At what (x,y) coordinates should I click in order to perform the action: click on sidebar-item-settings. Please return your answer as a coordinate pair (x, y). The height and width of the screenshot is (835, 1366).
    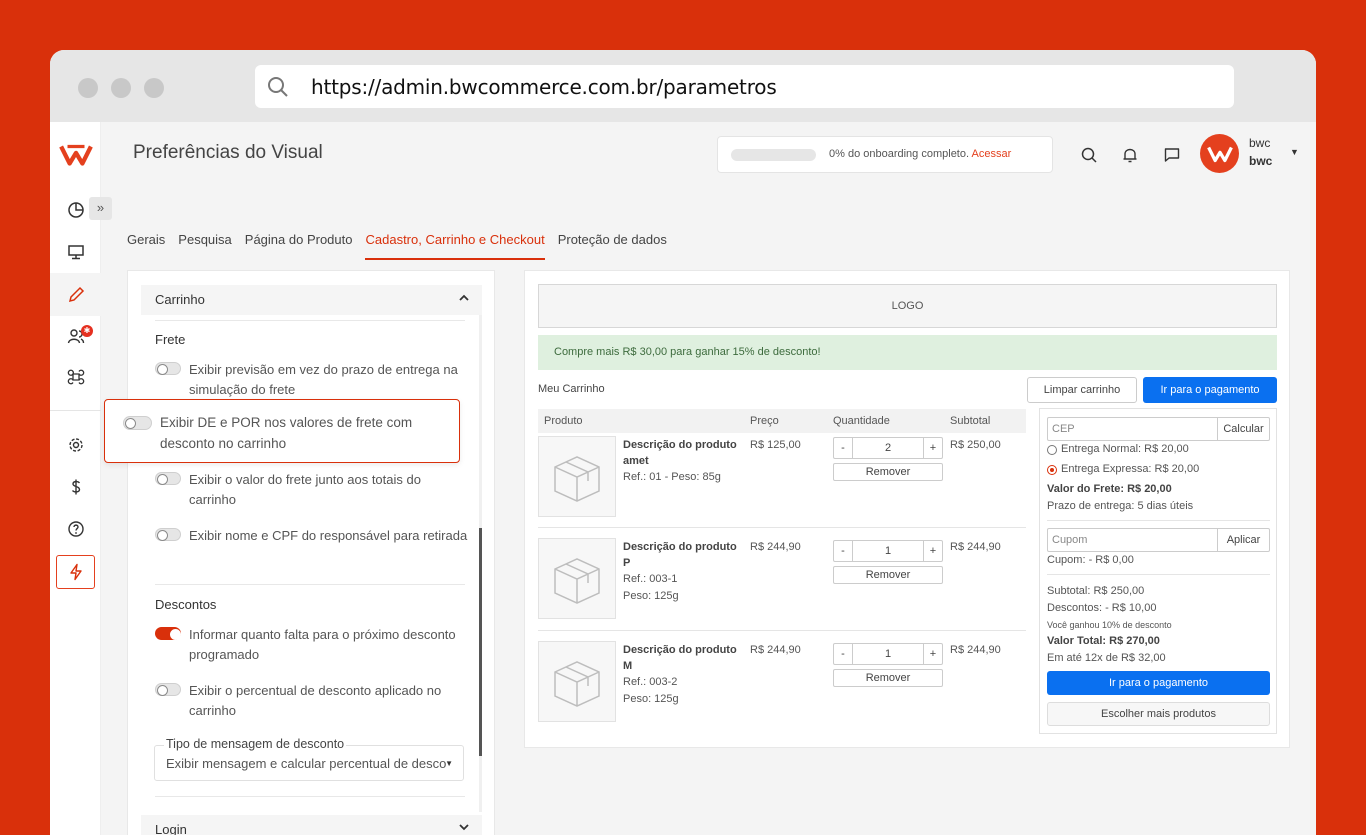
    Looking at the image, I should click on (75, 445).